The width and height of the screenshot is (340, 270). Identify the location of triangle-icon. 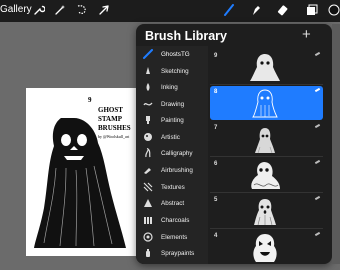
(148, 203).